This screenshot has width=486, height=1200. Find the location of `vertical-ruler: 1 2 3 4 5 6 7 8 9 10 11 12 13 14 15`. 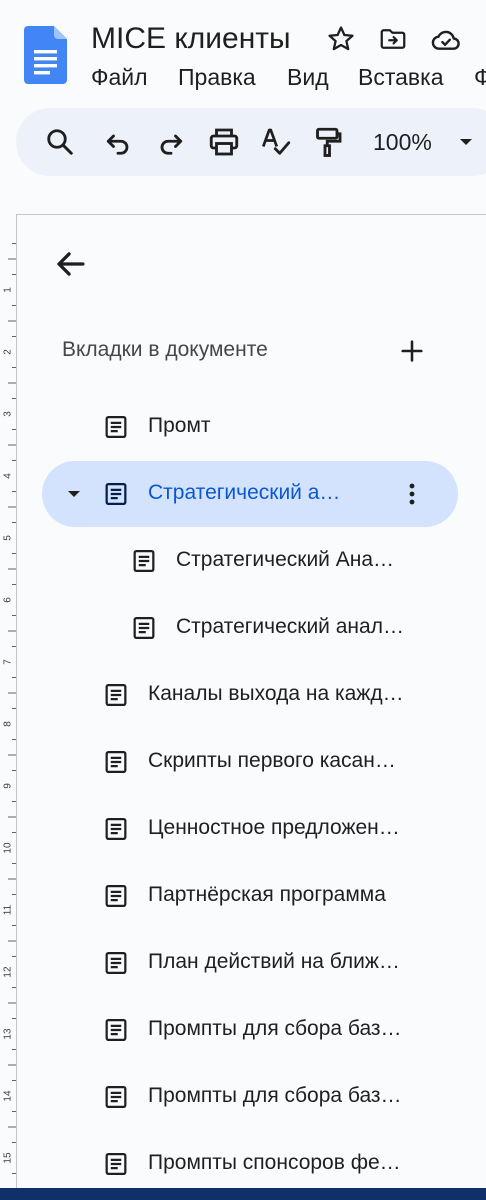

vertical-ruler: 1 2 3 4 5 6 7 8 9 10 11 12 13 14 15 is located at coordinates (8, 707).